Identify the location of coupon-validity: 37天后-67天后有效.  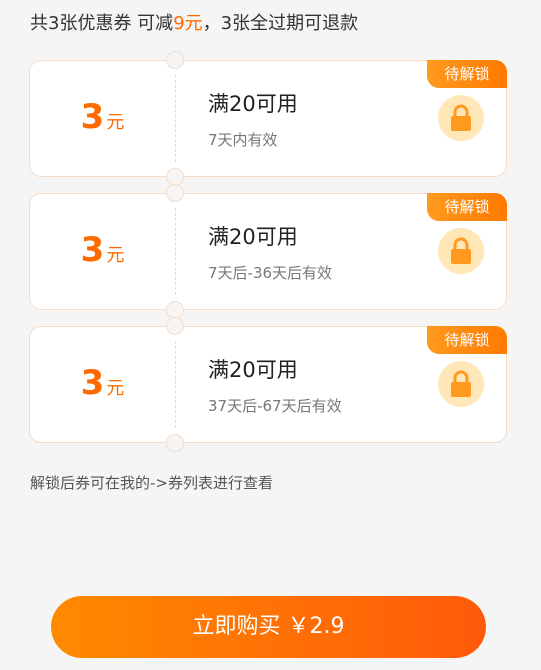
(275, 406).